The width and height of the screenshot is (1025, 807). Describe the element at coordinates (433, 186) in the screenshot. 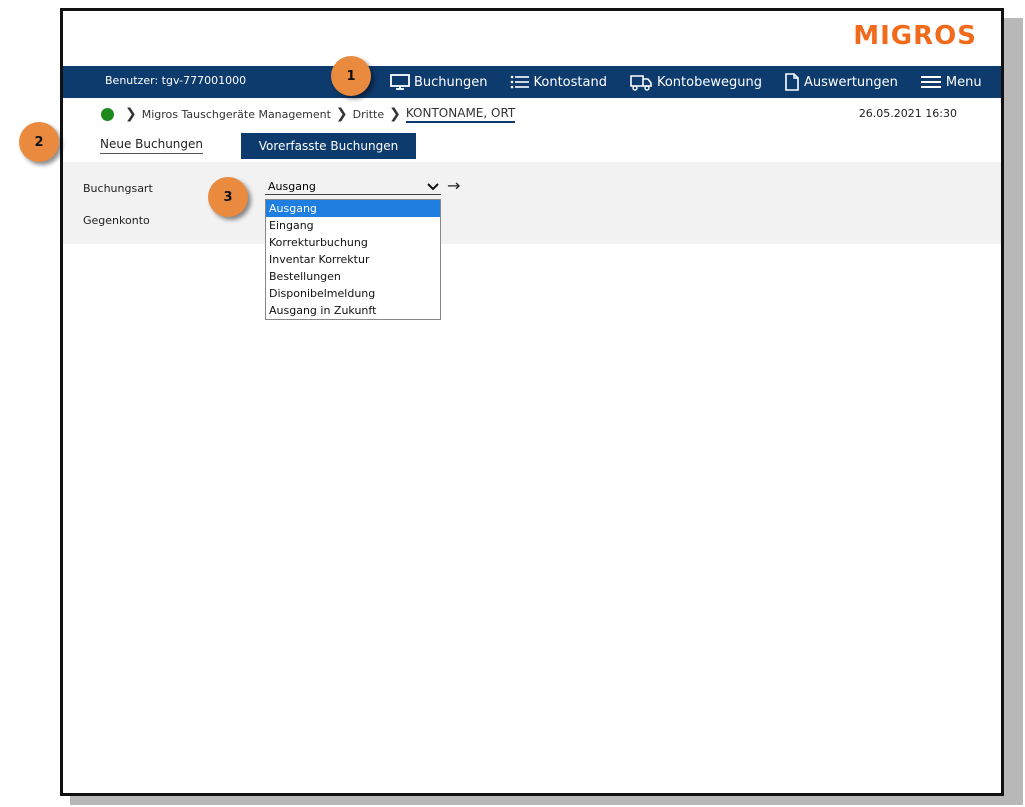

I see `chevron-down-icon` at that location.